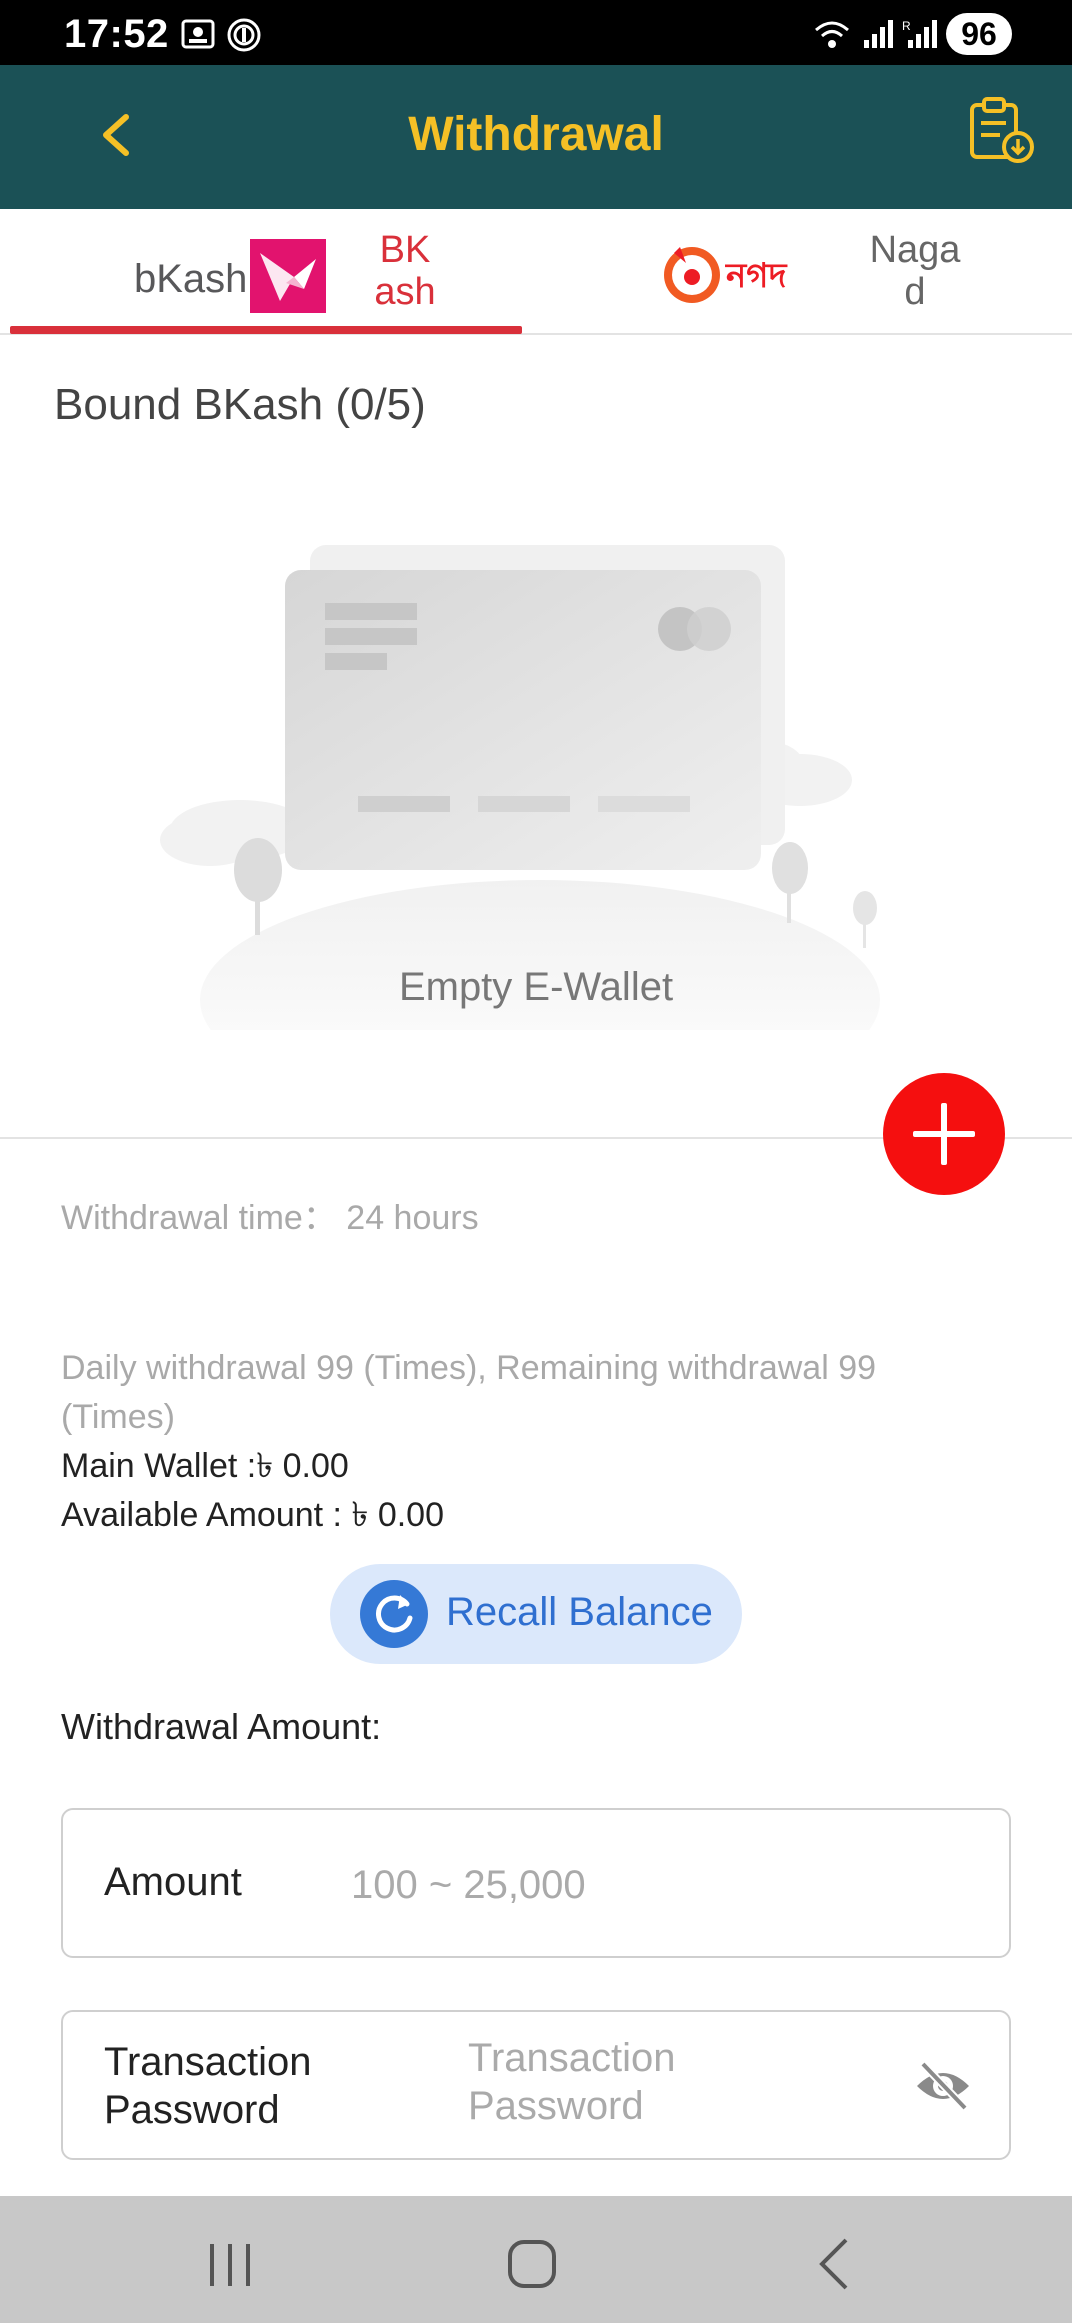 The image size is (1072, 2323). Describe the element at coordinates (536, 32) in the screenshot. I see `status-bar: 17:52 R 96` at that location.